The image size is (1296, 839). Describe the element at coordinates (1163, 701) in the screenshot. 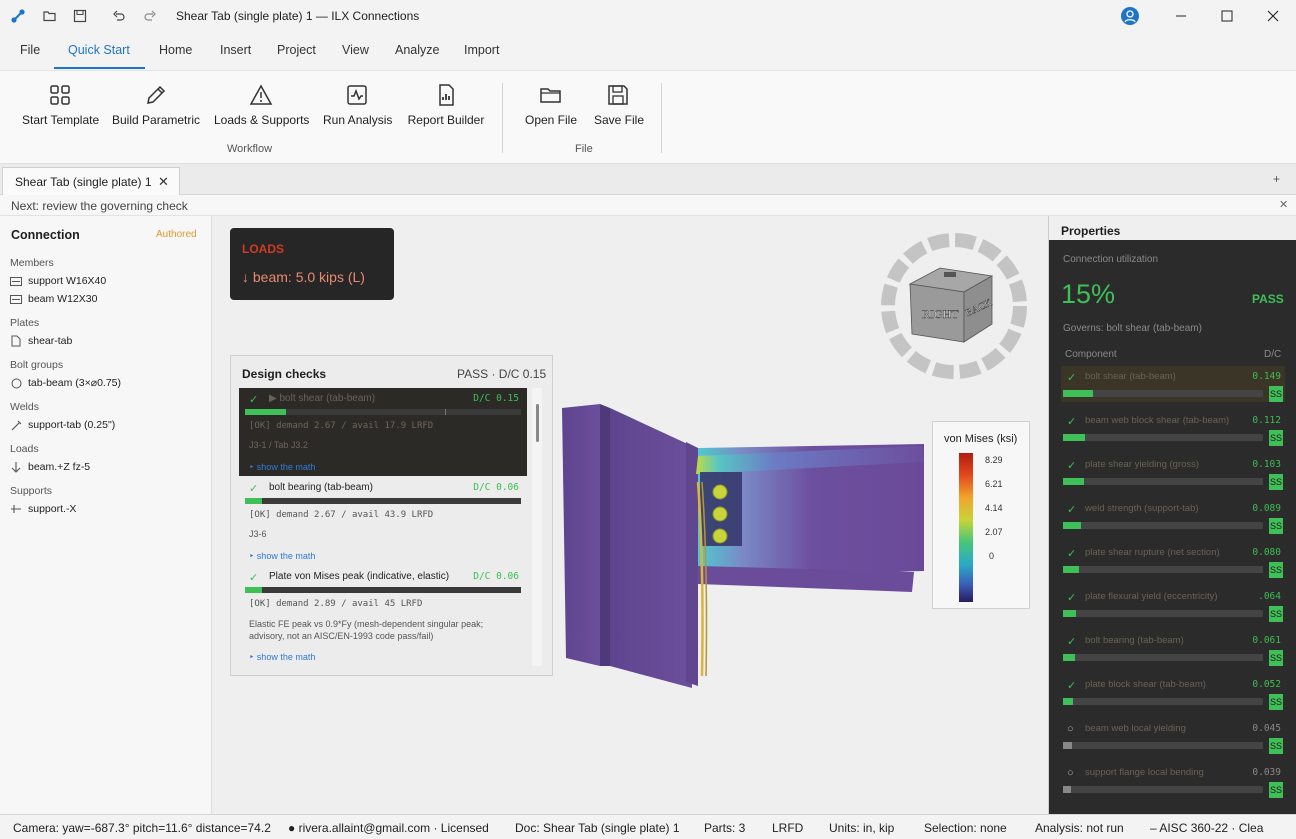

I see `component-bar` at that location.